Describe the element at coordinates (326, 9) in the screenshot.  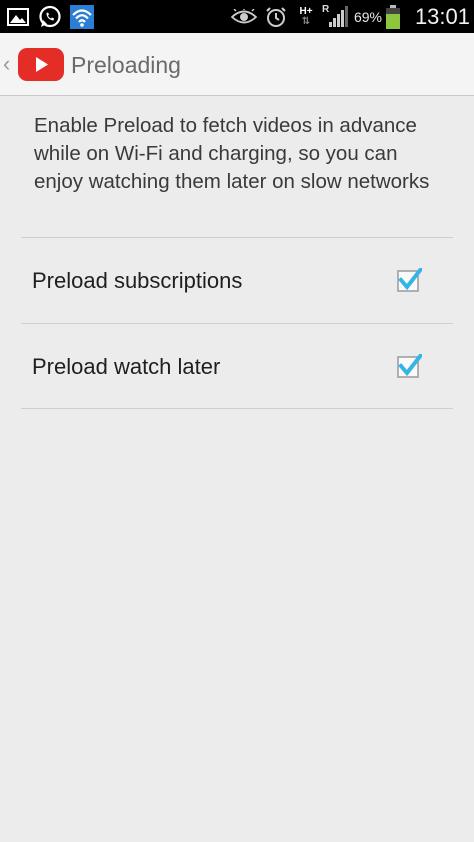
I see `roaming-label: R` at that location.